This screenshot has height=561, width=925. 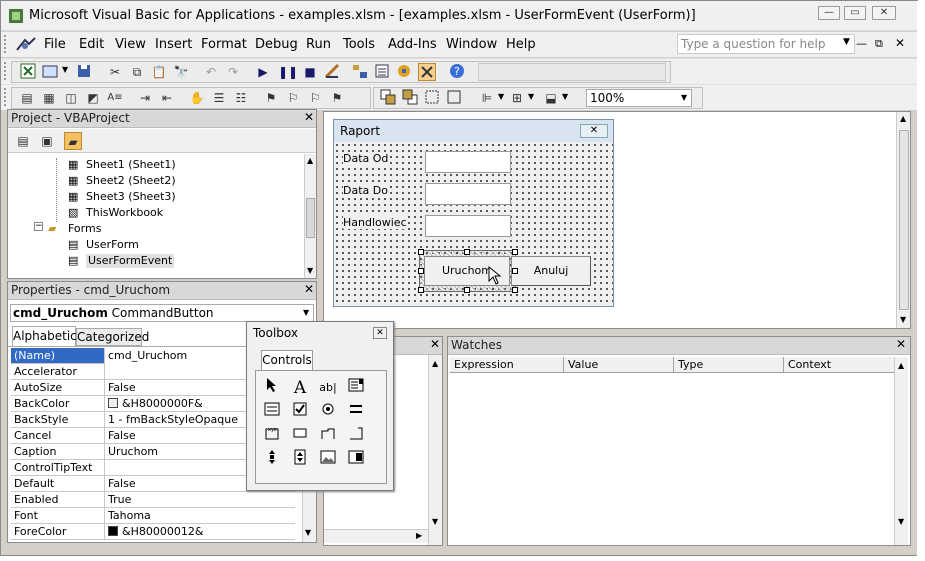 What do you see at coordinates (310, 160) in the screenshot?
I see `scroll-up-icon: ▲` at bounding box center [310, 160].